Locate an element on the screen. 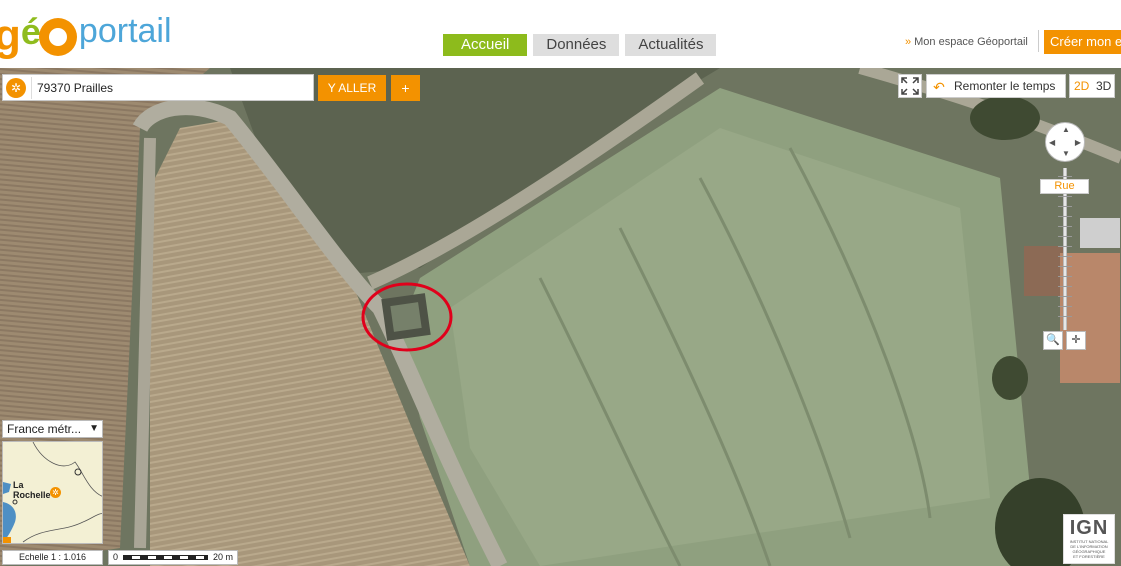  overview-town-label: La Rochelle is located at coordinates (32, 490).